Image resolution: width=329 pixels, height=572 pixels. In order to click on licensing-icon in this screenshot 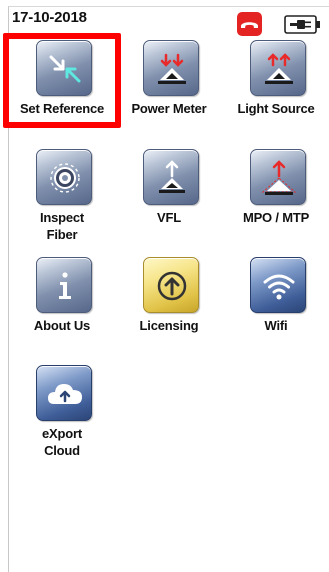, I will do `click(171, 285)`.